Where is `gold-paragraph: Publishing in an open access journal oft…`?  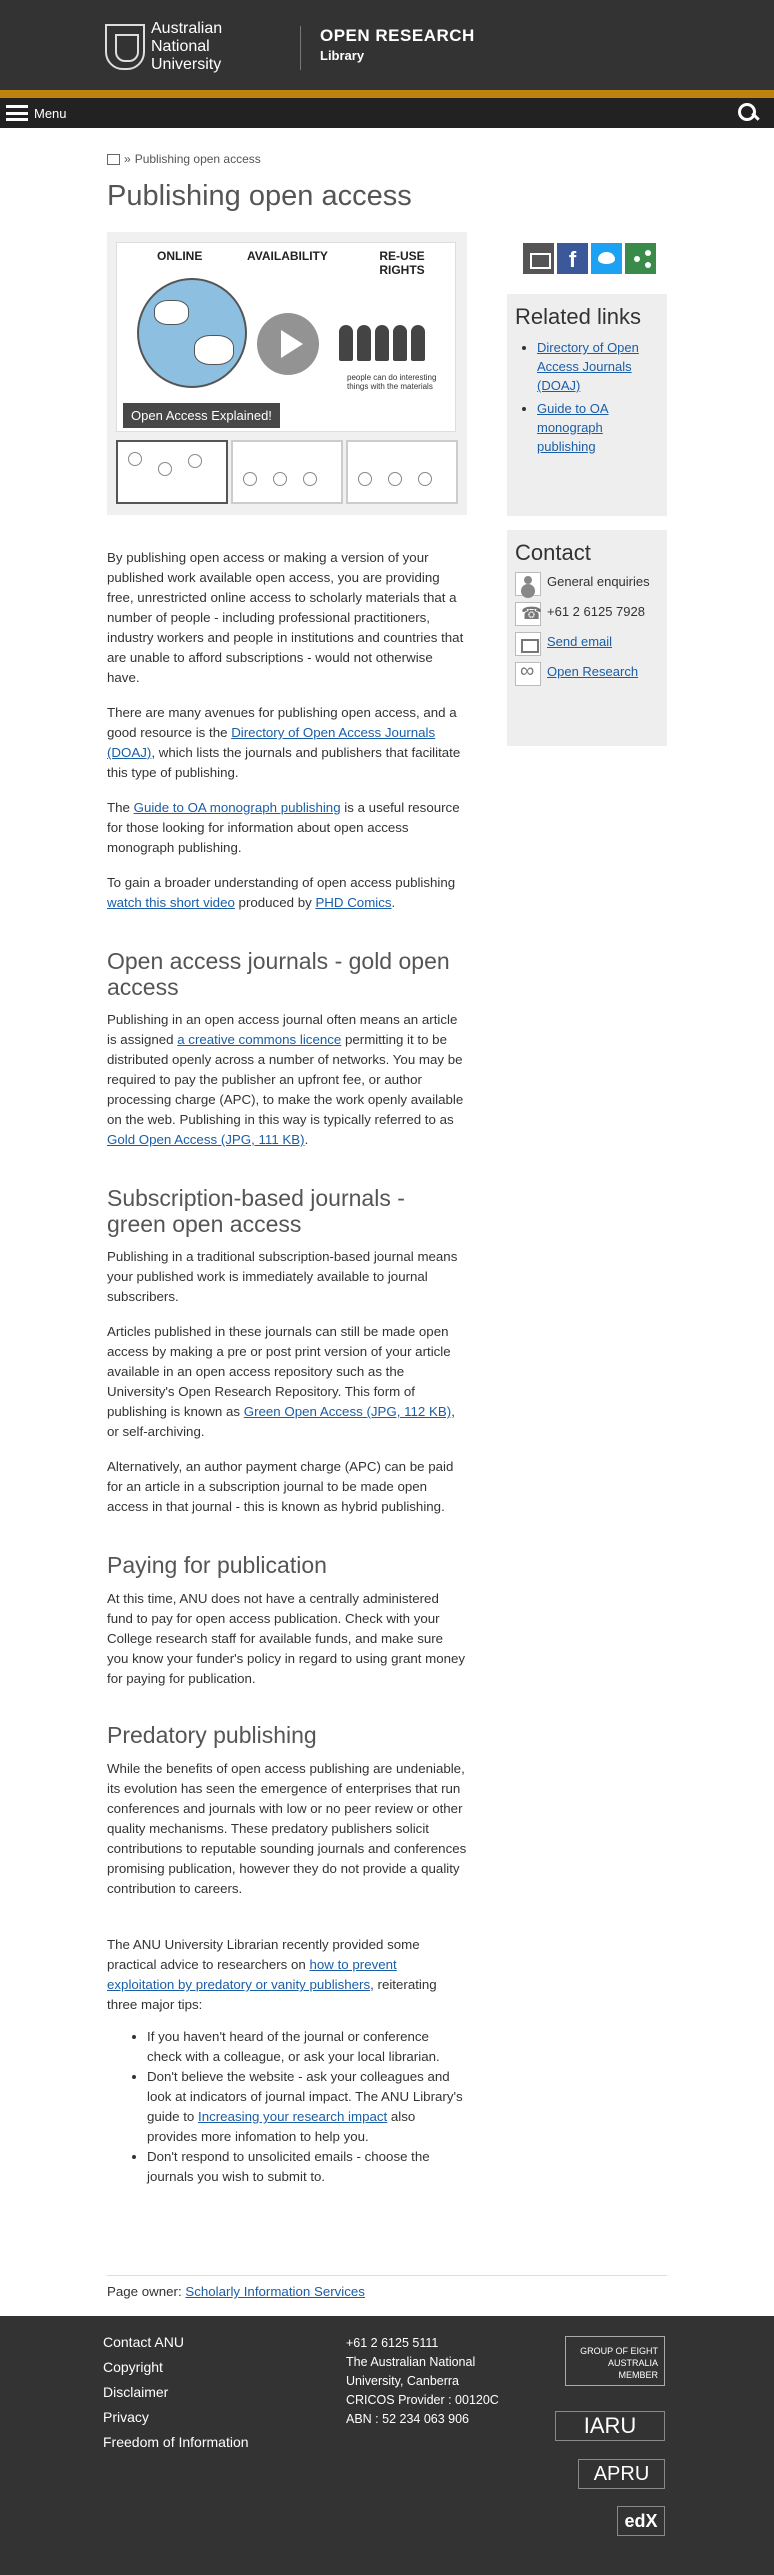 gold-paragraph: Publishing in an open access journal oft… is located at coordinates (285, 1079).